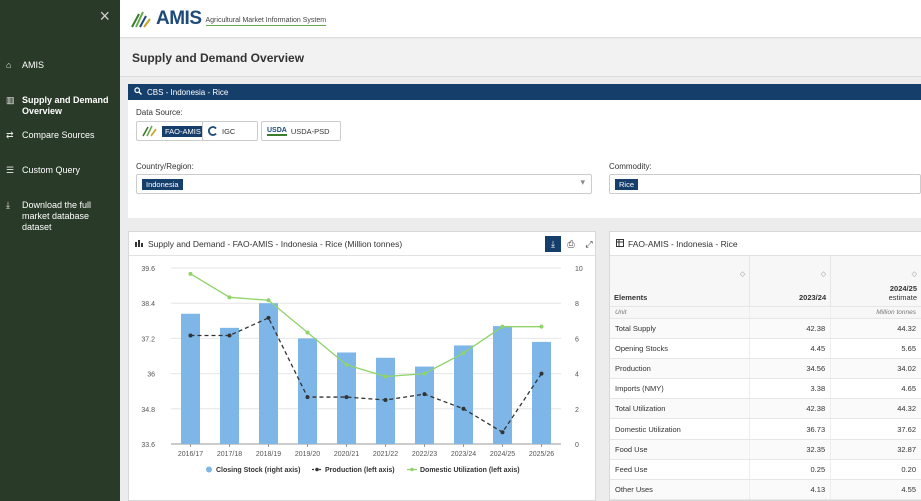  I want to click on sidebar-item-label: Custom Query, so click(51, 170).